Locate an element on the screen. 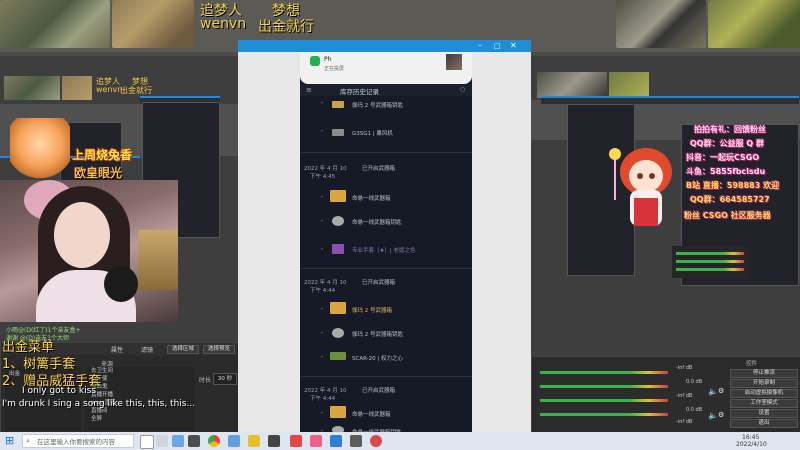  db-readout-5: -inf dB is located at coordinates (684, 422).